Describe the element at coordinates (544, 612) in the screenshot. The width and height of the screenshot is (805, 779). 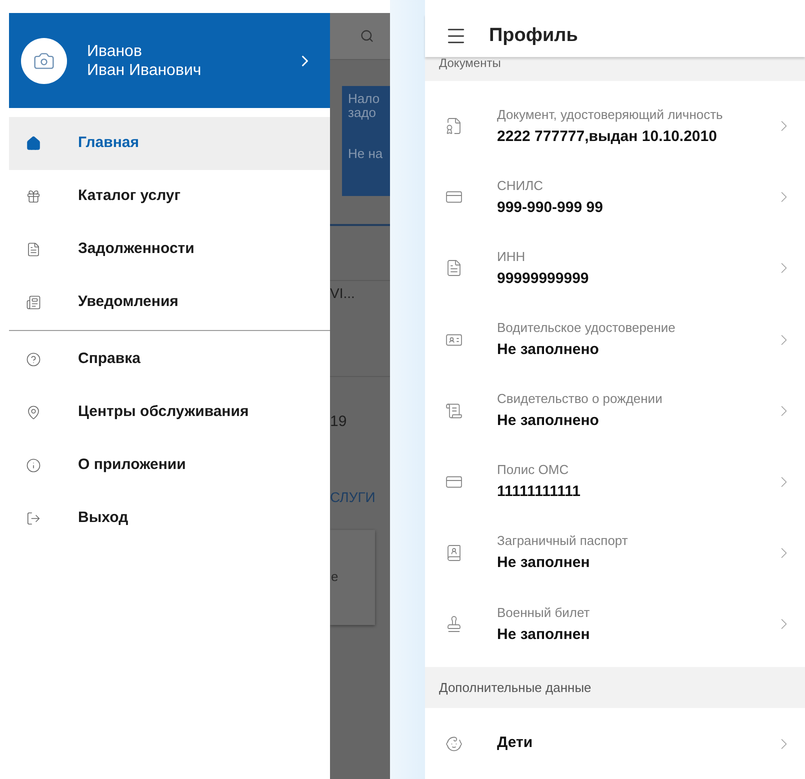
I see `document-label: Военный билет` at that location.